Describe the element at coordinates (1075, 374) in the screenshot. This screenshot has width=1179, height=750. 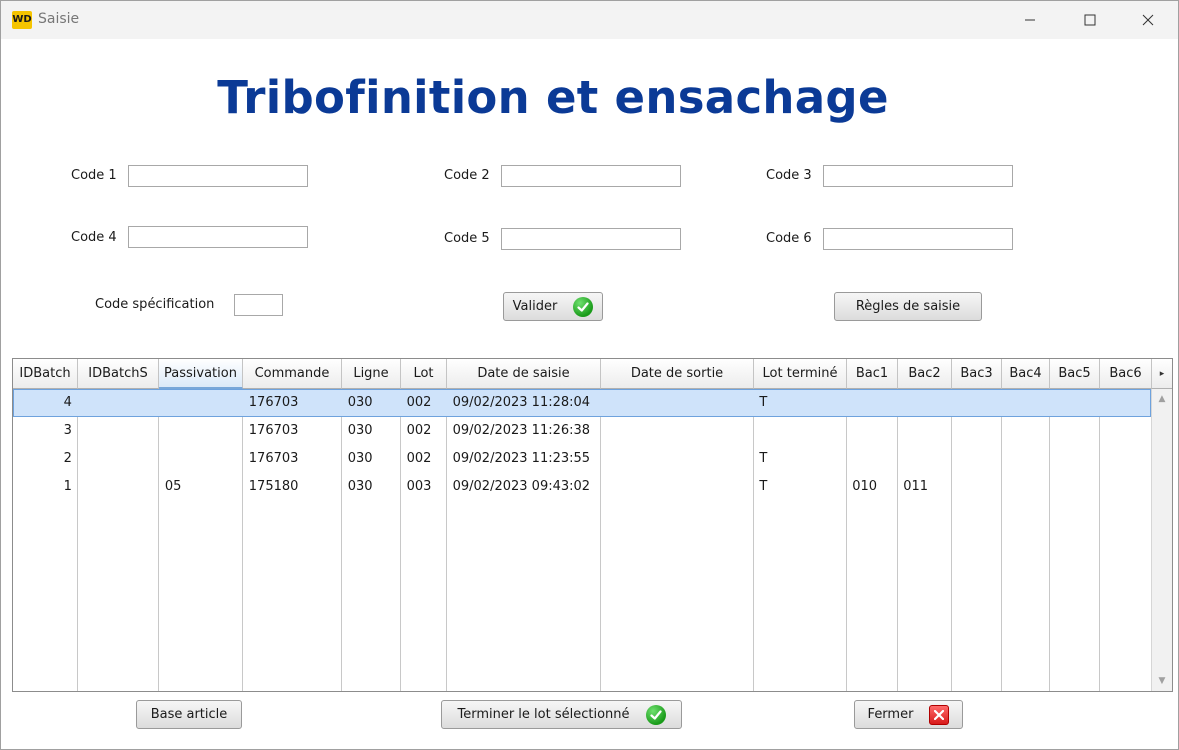
I see `column-header: Bac5` at that location.